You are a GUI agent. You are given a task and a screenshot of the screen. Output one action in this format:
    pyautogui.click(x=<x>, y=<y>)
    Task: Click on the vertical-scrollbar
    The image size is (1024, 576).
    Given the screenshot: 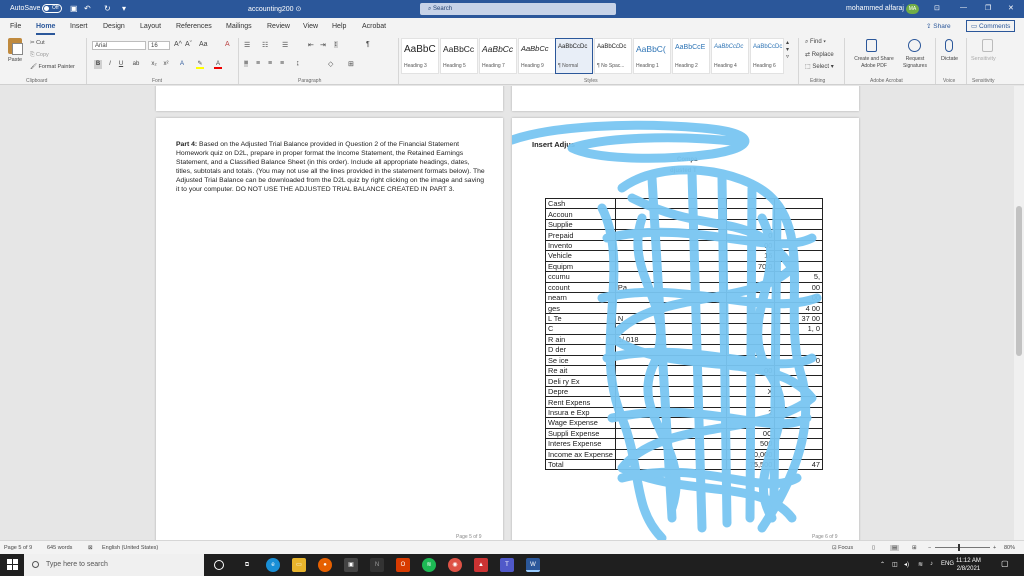 What is the action you would take?
    pyautogui.click(x=1019, y=313)
    